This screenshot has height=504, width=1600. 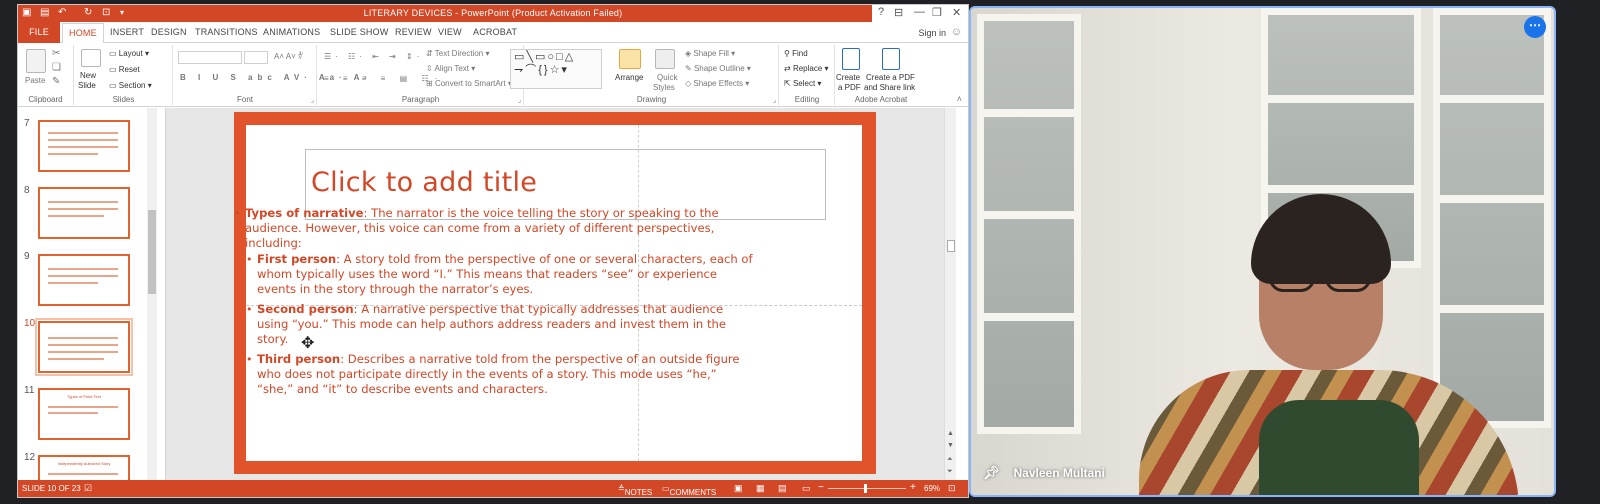 I want to click on replace-button: ⇄ Replace ▾, so click(x=806, y=68).